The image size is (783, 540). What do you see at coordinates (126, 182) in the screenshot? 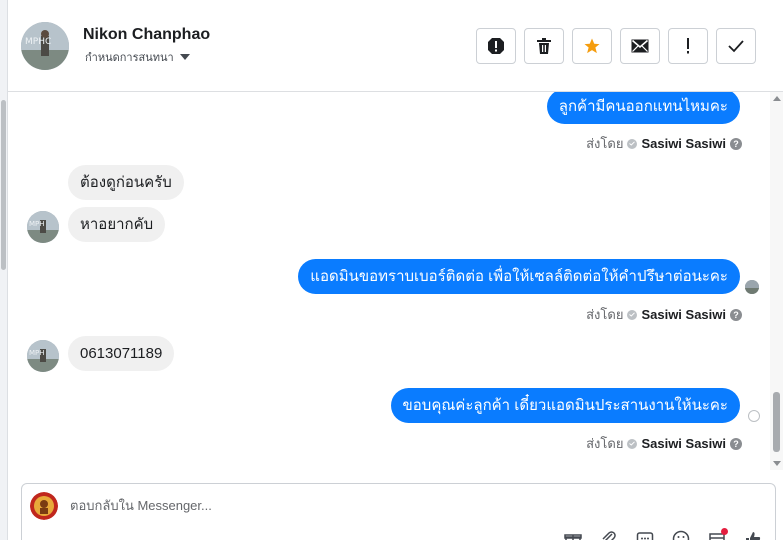
I see `message-bubble-incoming: ต้องดูก่อนครับ` at bounding box center [126, 182].